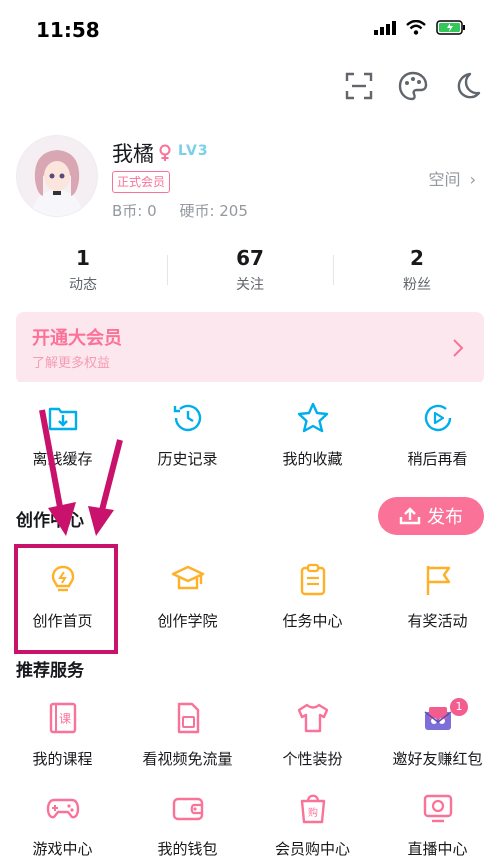 This screenshot has height=866, width=500. Describe the element at coordinates (437, 621) in the screenshot. I see `menu-label: 有奖活动` at that location.